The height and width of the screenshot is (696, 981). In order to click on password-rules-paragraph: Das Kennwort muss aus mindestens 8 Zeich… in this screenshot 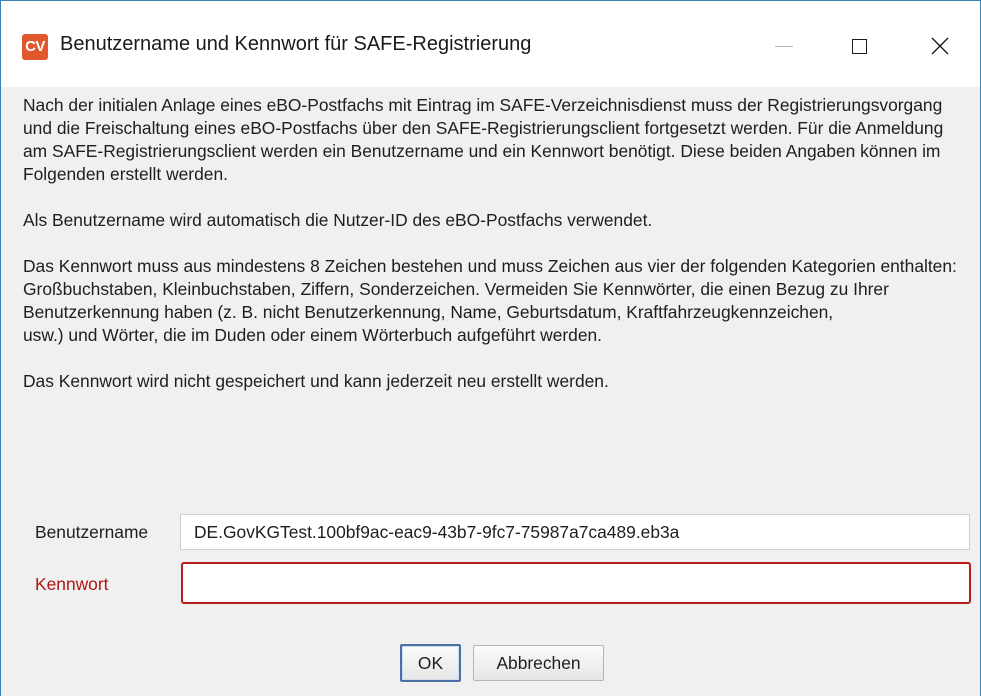, I will do `click(495, 301)`.